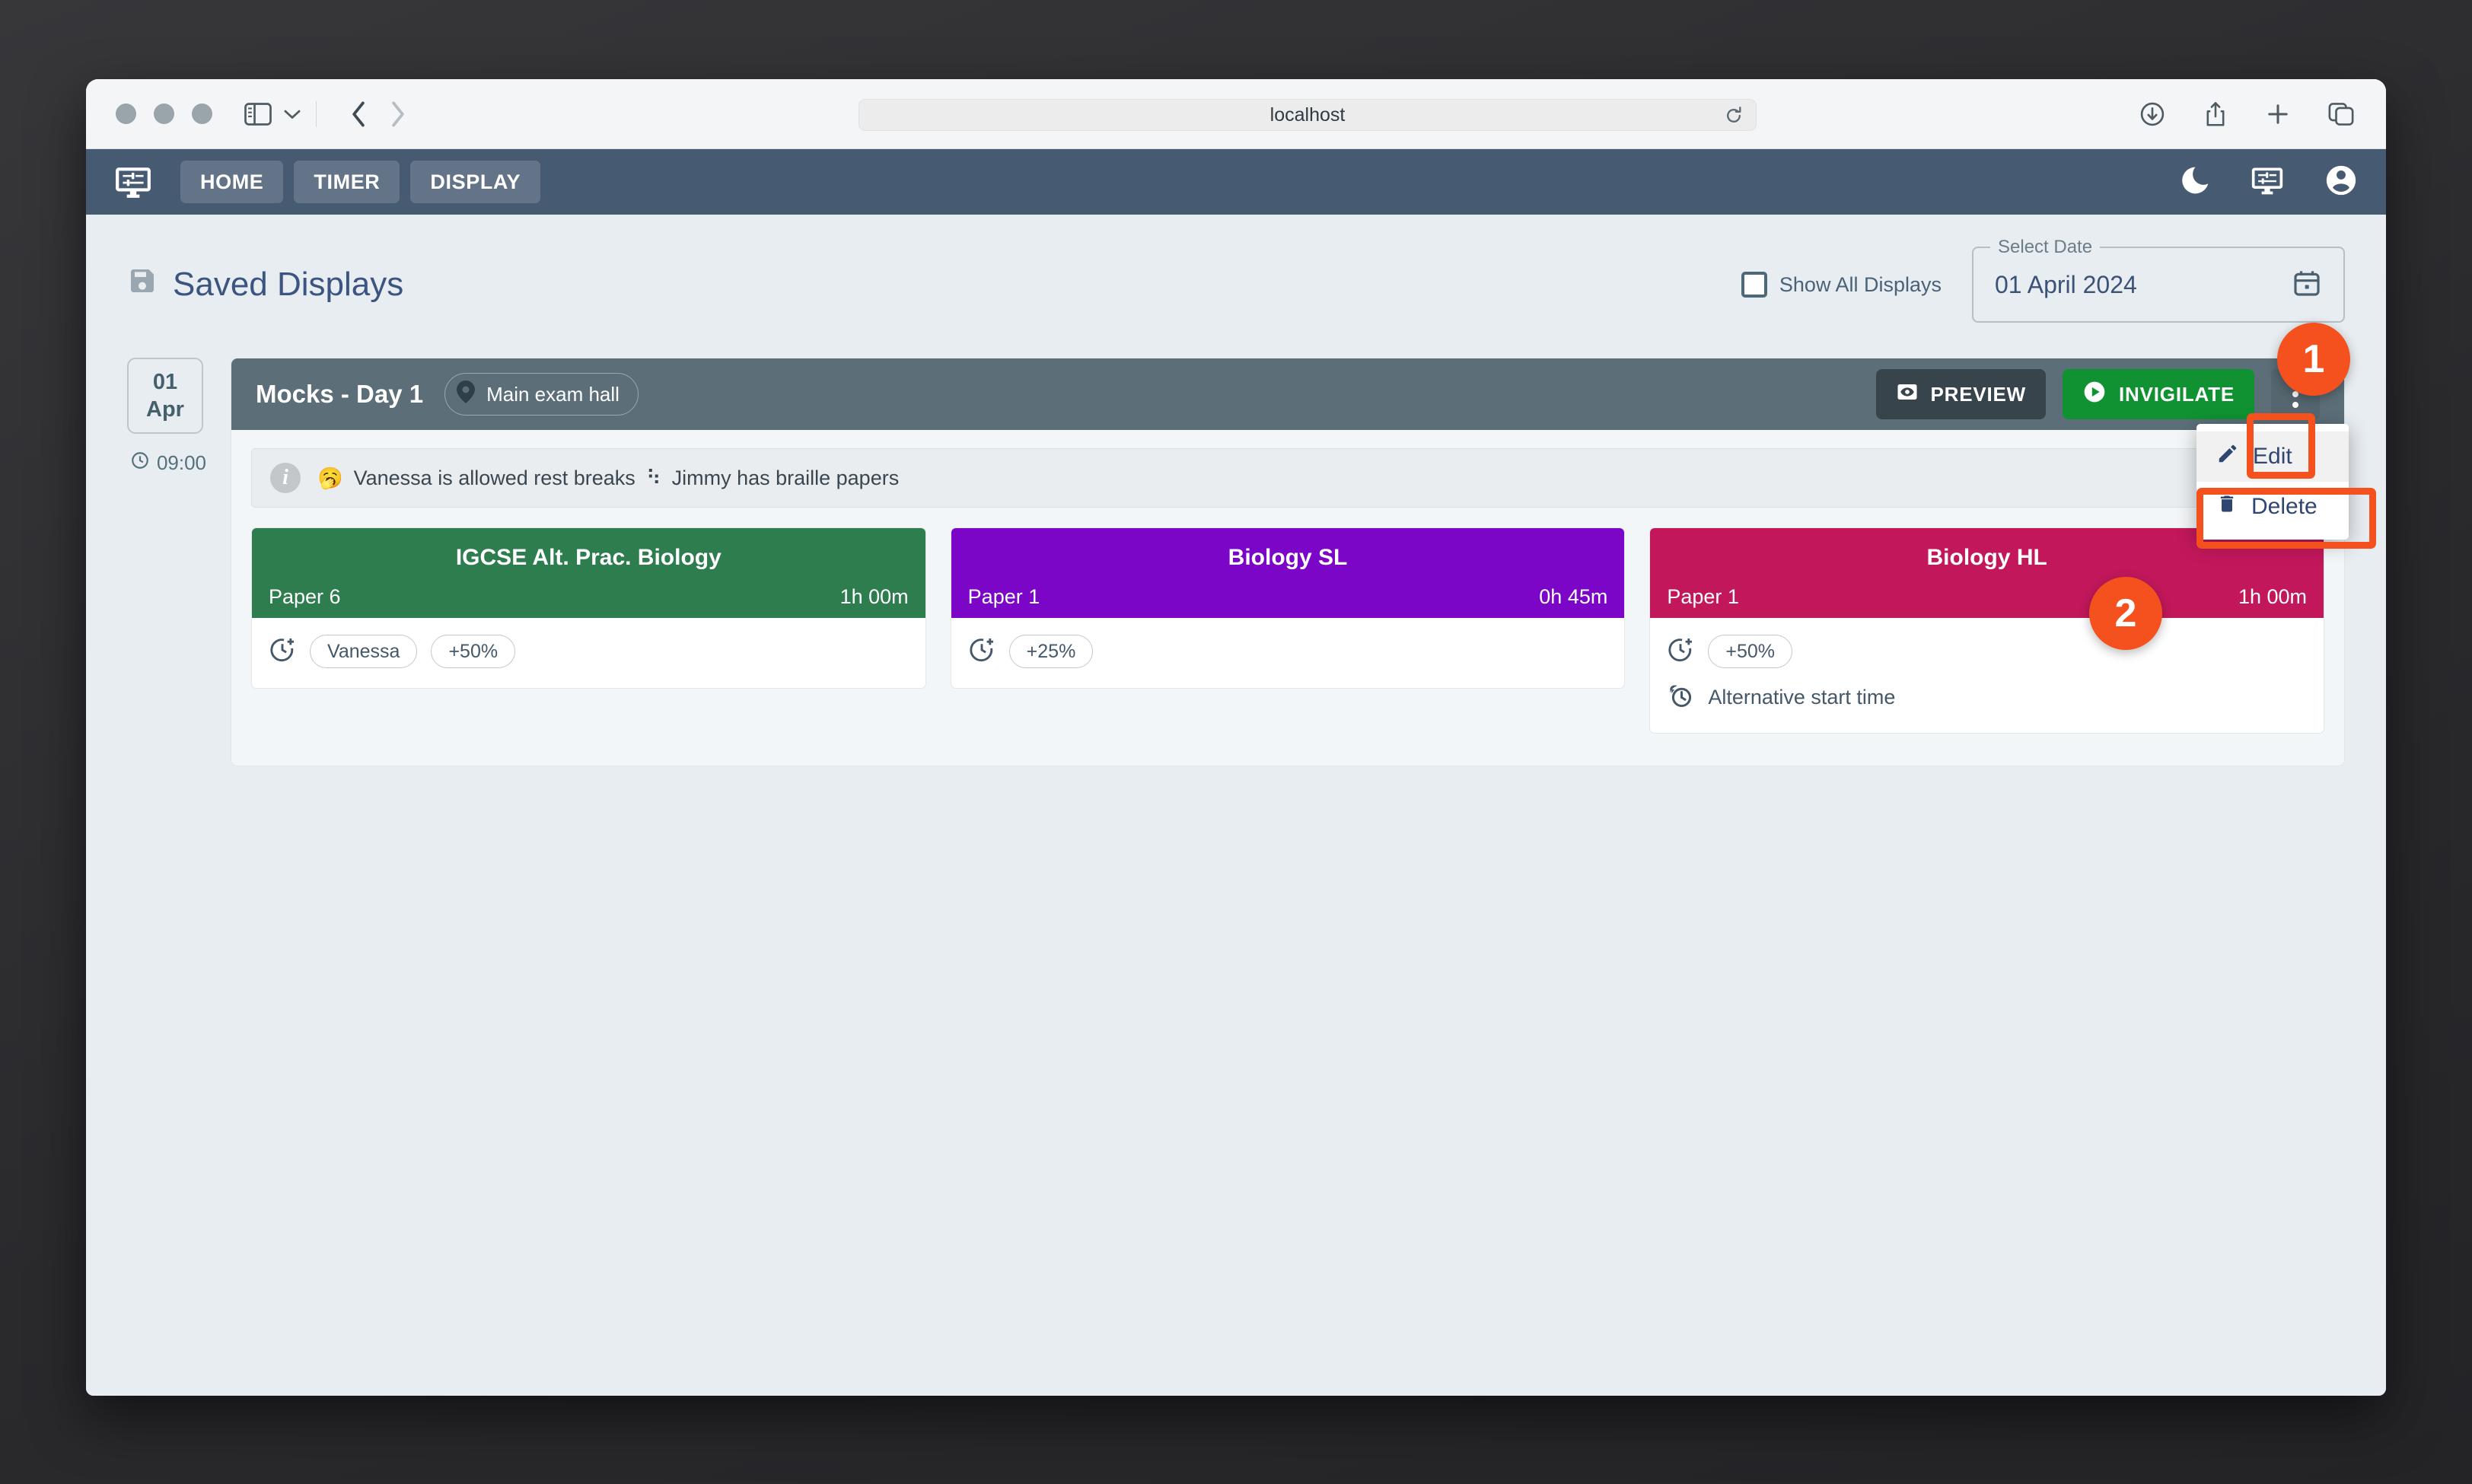 This screenshot has height=1484, width=2472. I want to click on nav-tab-home: HOME, so click(232, 182).